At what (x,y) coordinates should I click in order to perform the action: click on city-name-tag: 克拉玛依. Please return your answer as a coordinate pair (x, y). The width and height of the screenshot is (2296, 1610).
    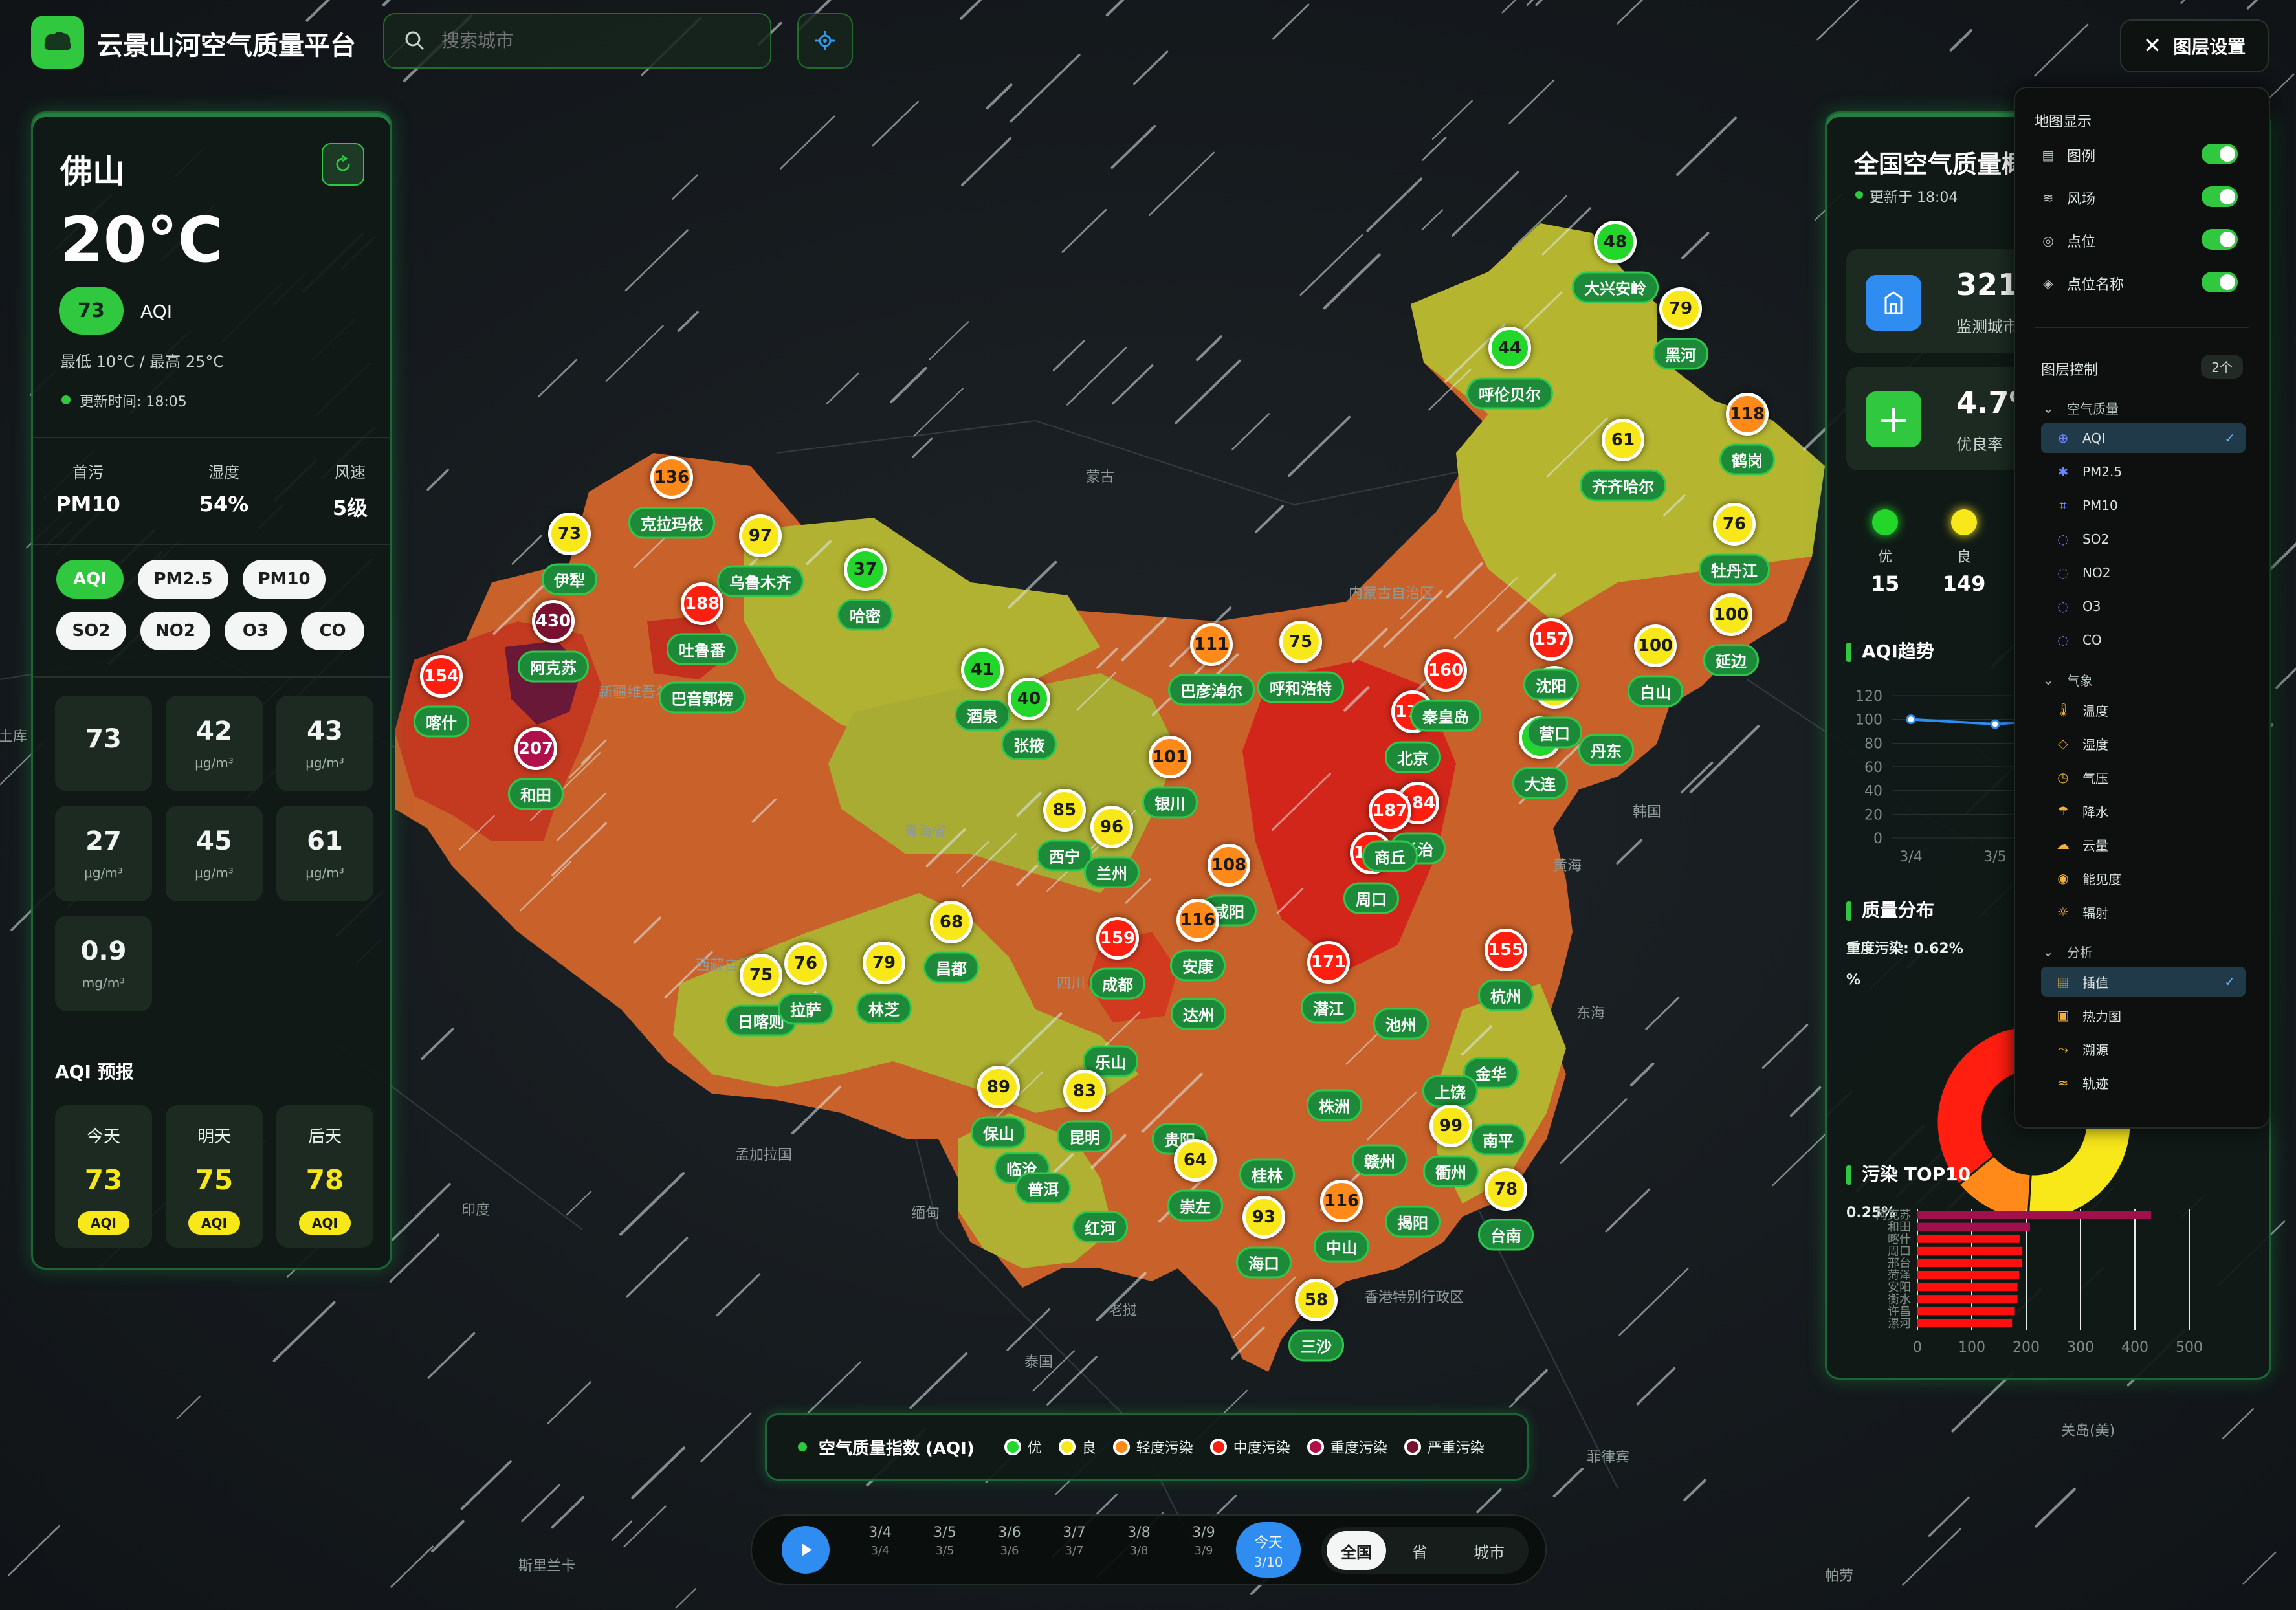
    Looking at the image, I should click on (672, 523).